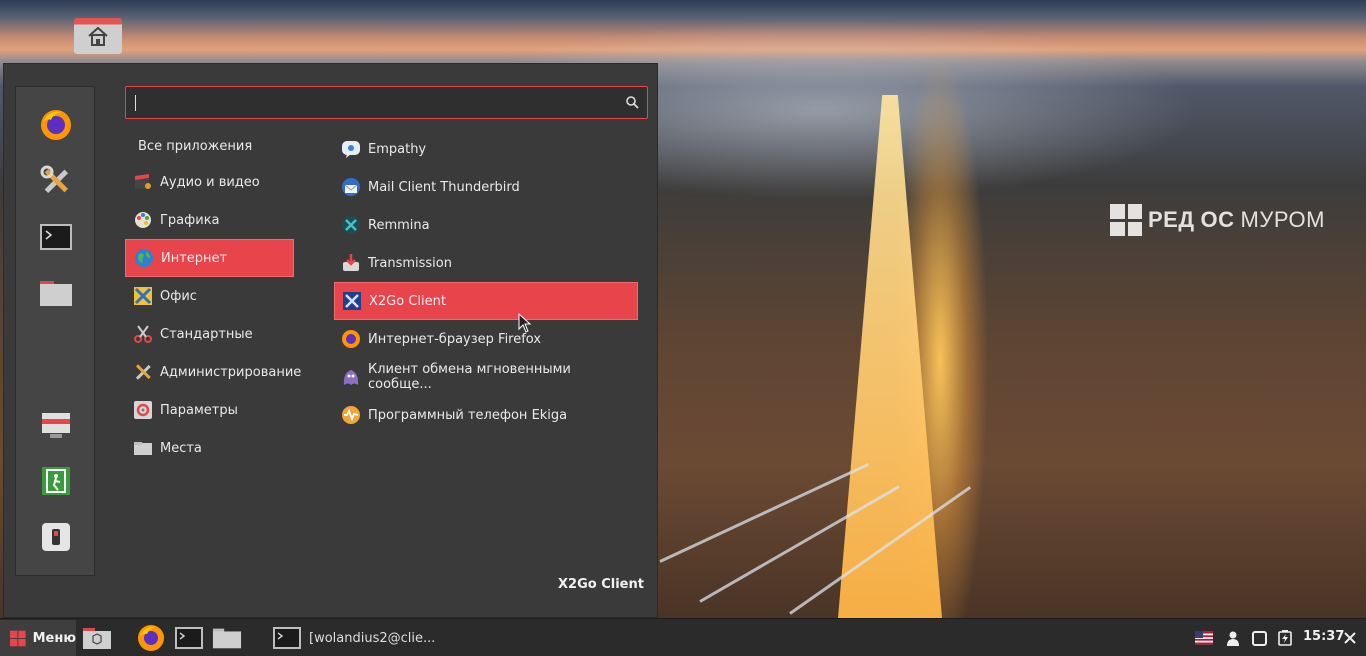  I want to click on category-label: Аудио и видео, so click(210, 182).